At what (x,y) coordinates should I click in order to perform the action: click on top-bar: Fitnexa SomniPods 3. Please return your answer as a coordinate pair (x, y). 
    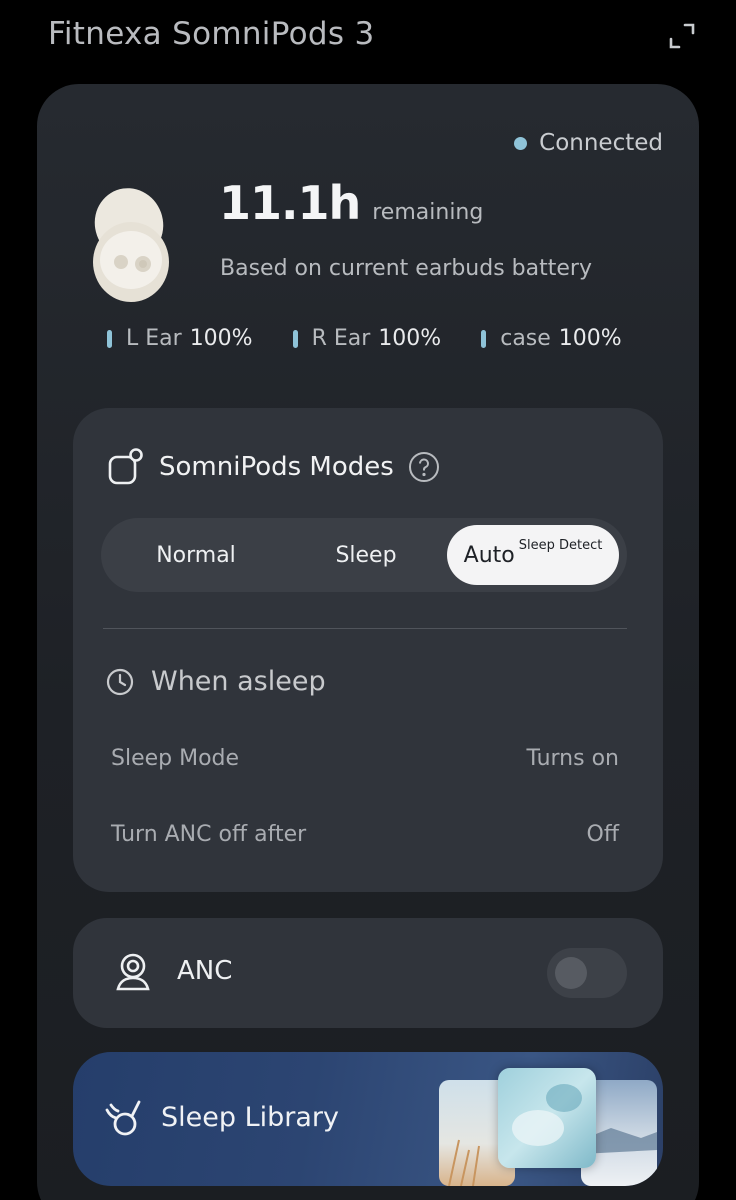
    Looking at the image, I should click on (372, 36).